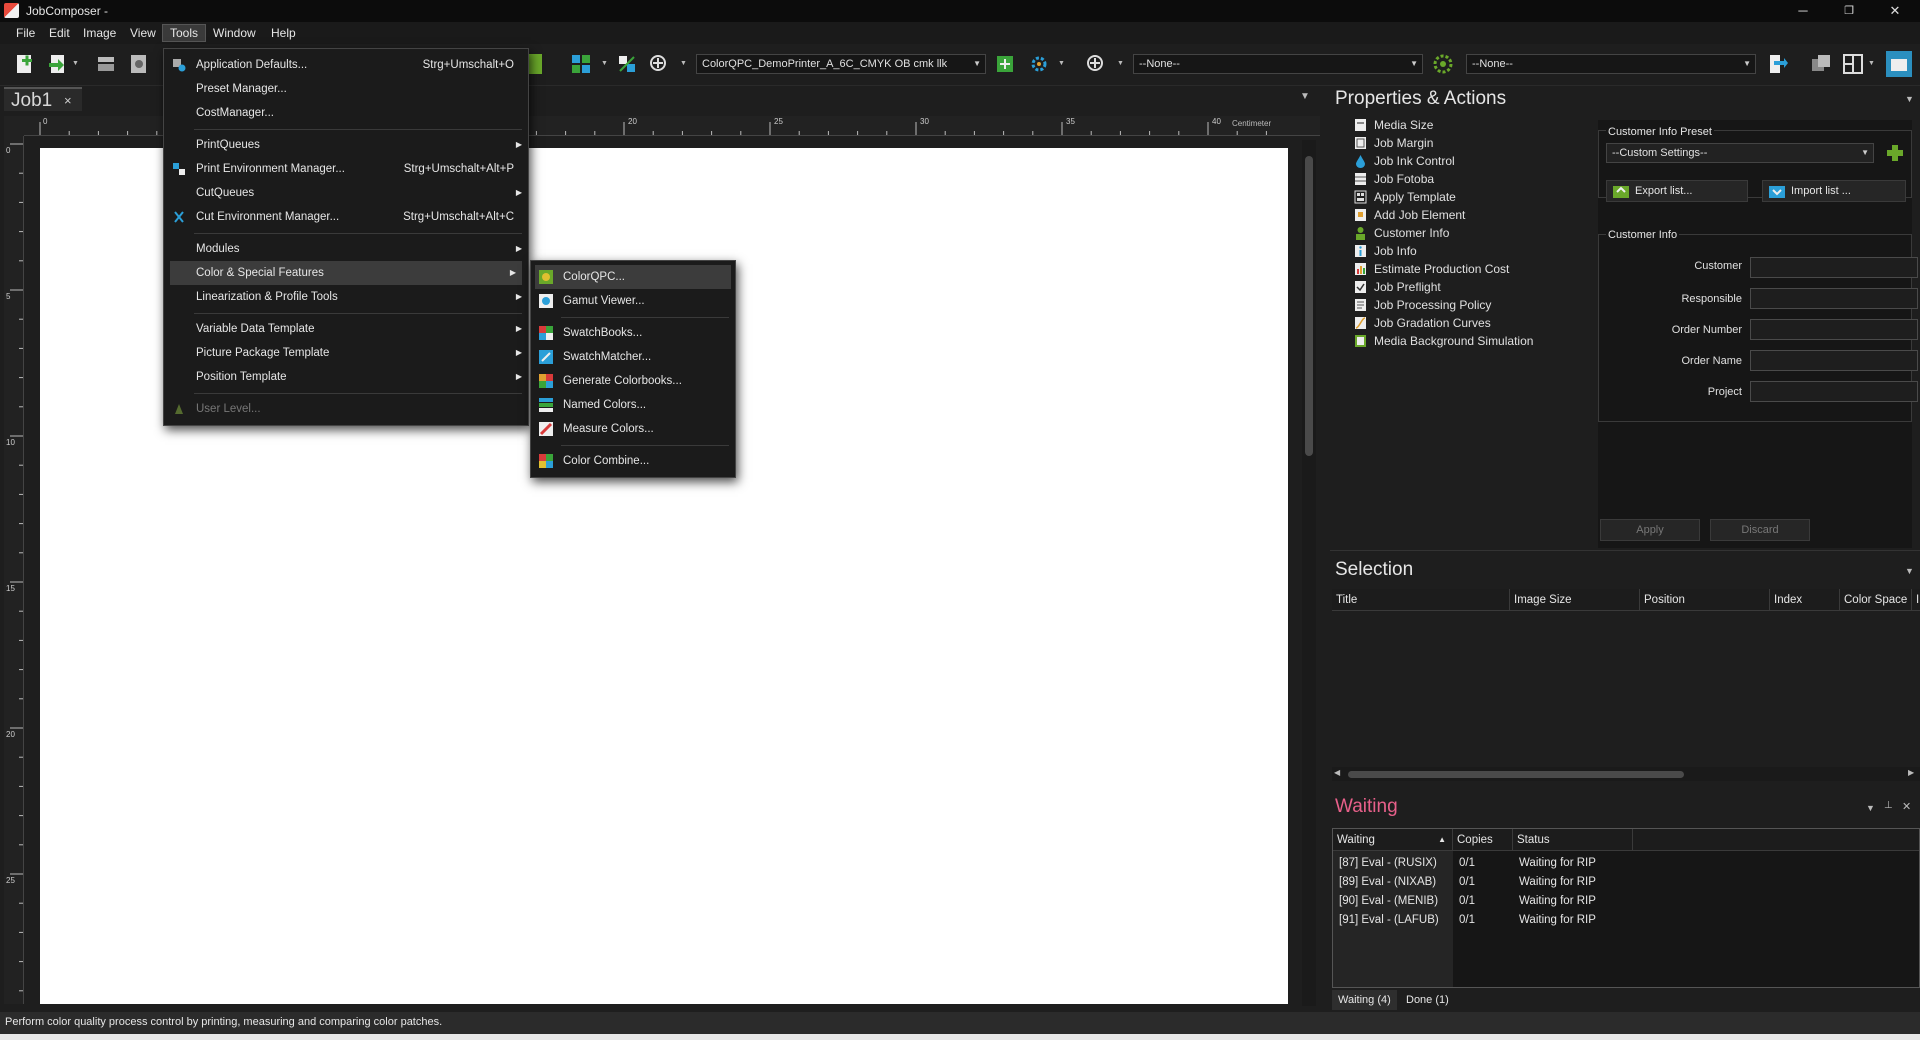 The image size is (1920, 1040). I want to click on zoom-fit-icon, so click(659, 64).